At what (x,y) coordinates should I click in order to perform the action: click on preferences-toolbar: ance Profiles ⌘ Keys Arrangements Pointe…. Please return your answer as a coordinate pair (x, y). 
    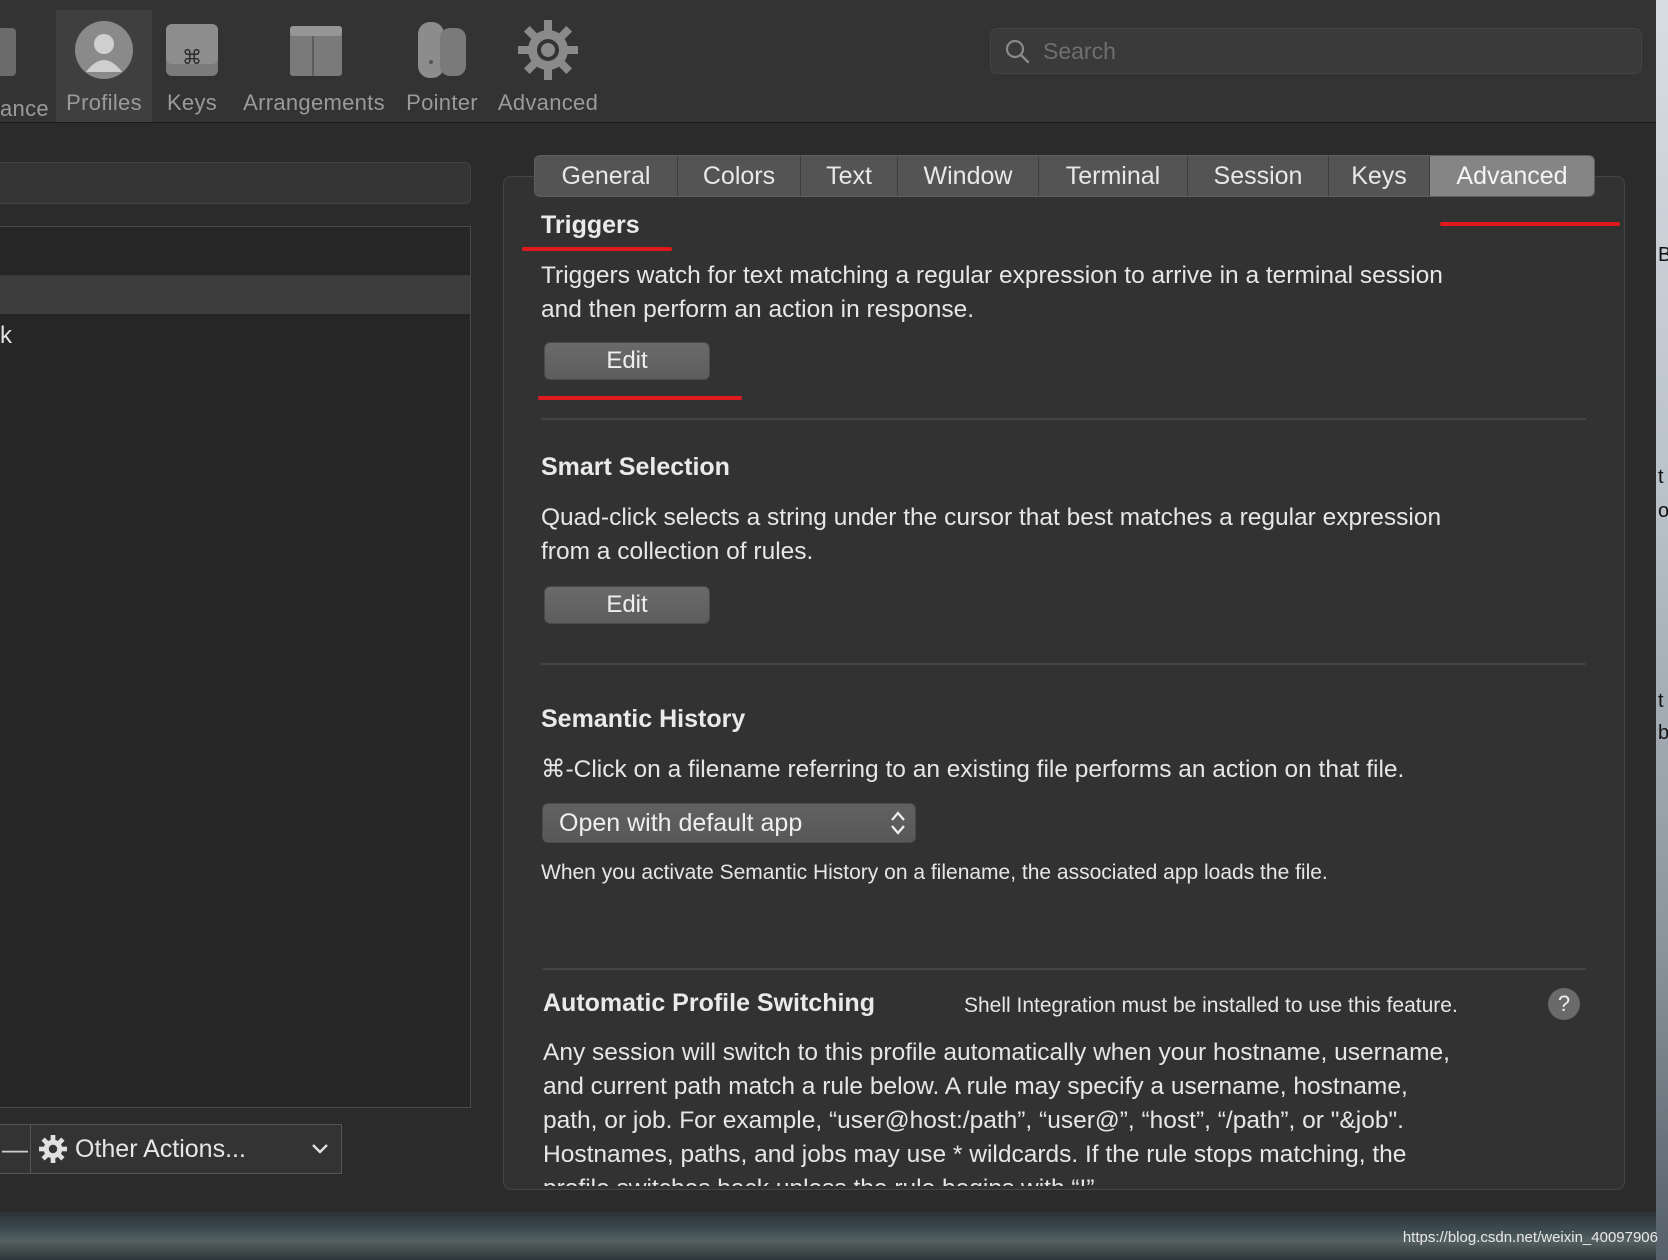
    Looking at the image, I should click on (828, 61).